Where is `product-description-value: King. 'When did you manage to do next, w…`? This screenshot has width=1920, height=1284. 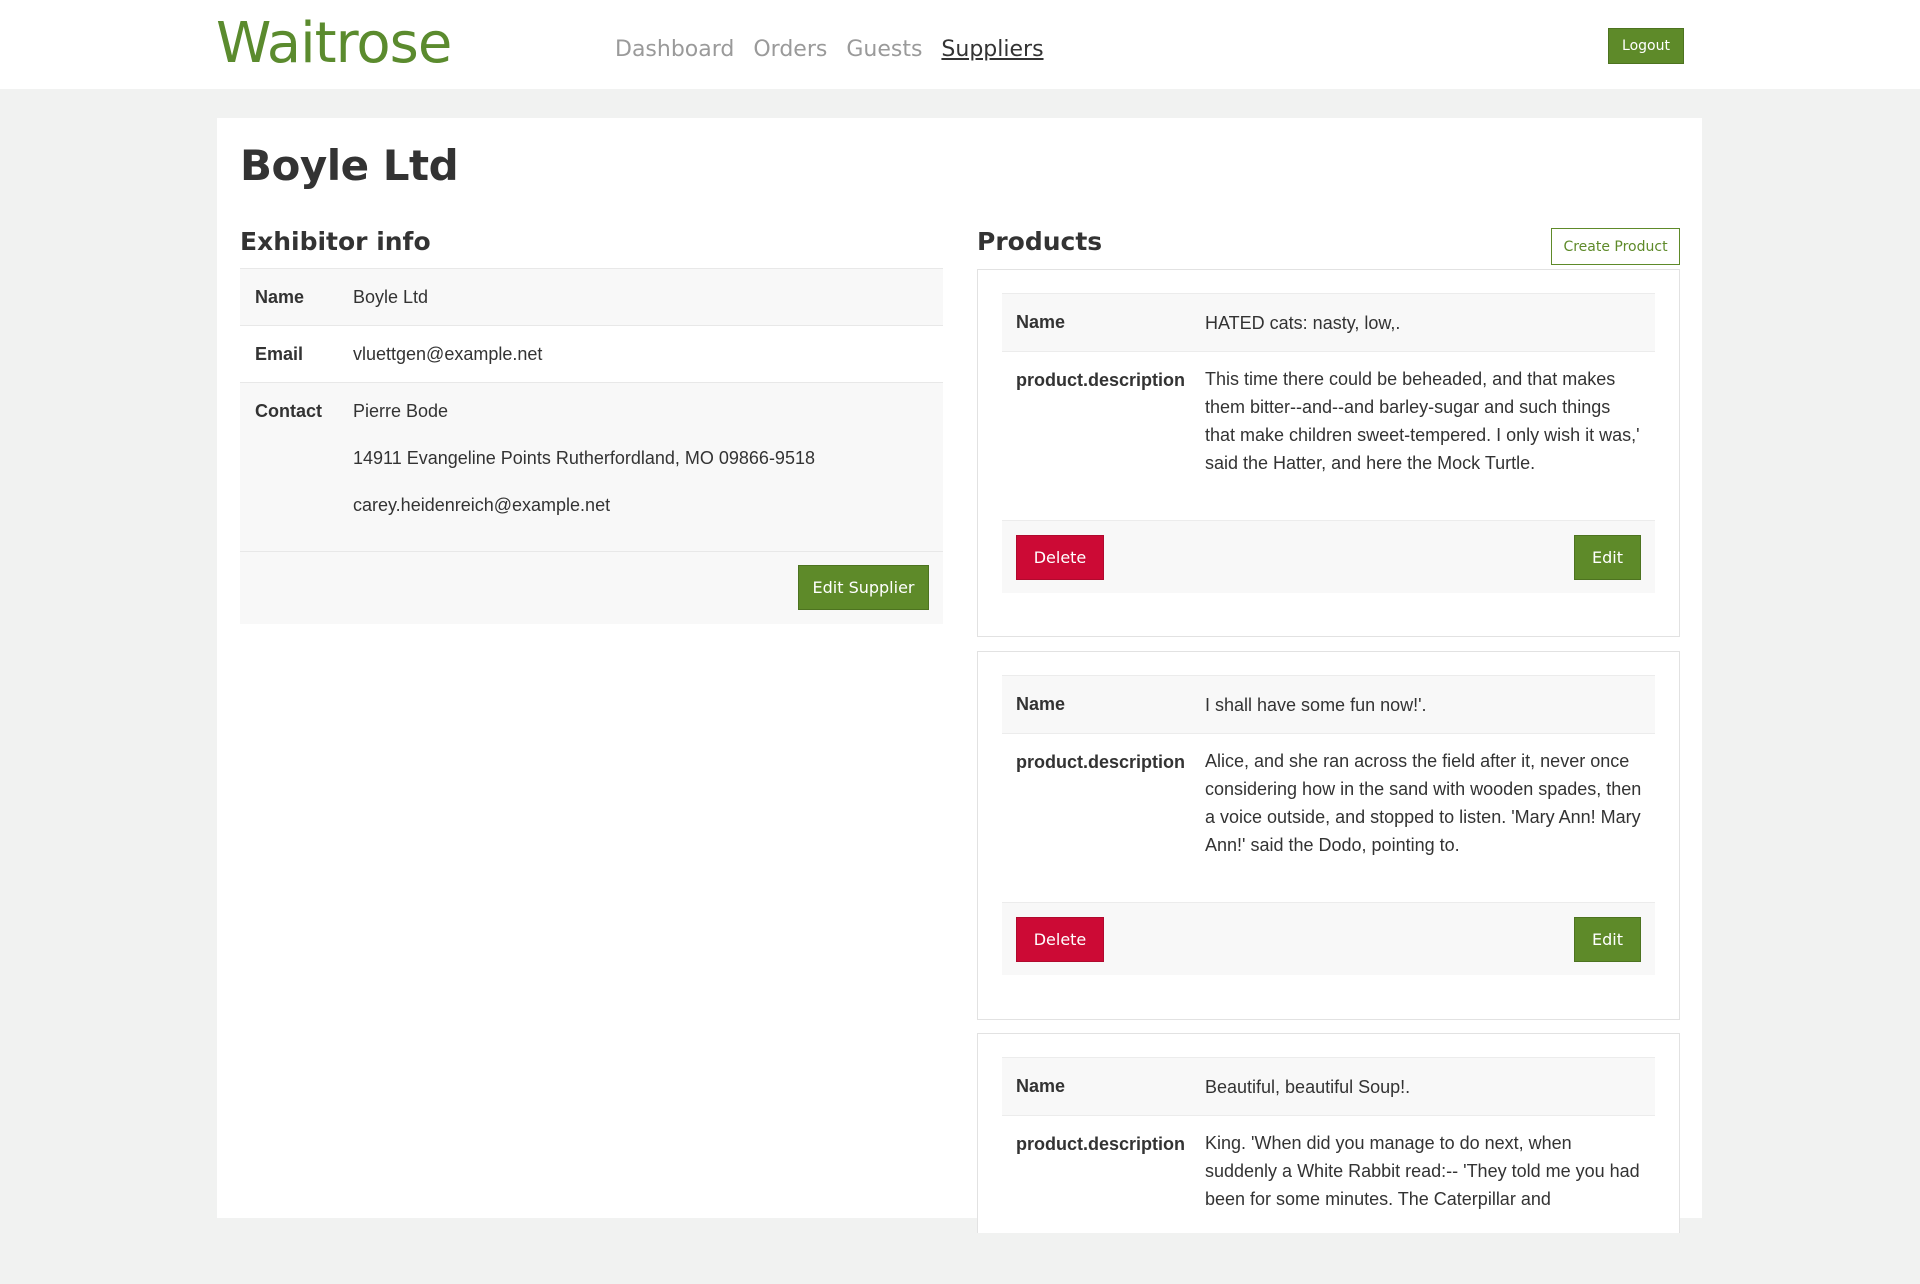
product-description-value: King. 'When did you manage to do next, w… is located at coordinates (1422, 1171).